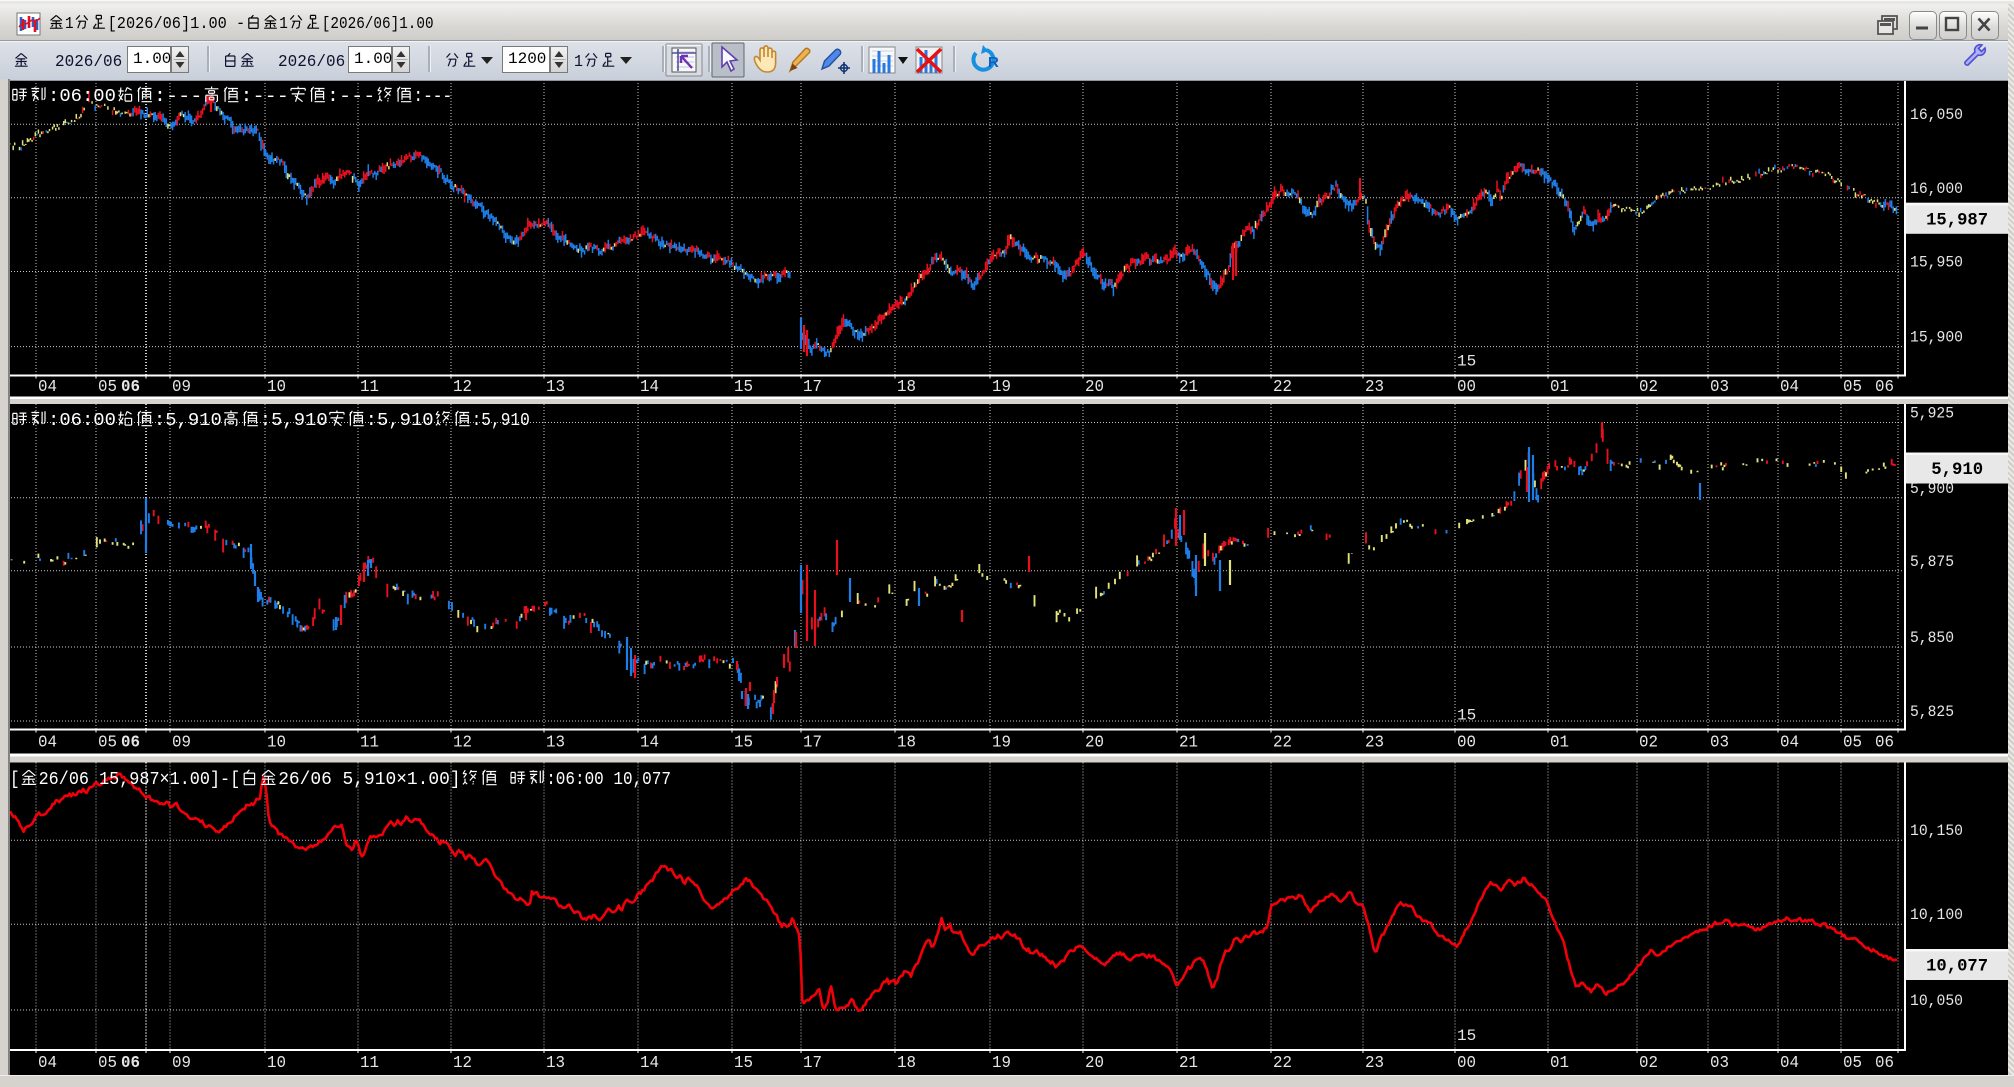 The height and width of the screenshot is (1087, 2014). I want to click on svg-text: 10,077, so click(1957, 967).